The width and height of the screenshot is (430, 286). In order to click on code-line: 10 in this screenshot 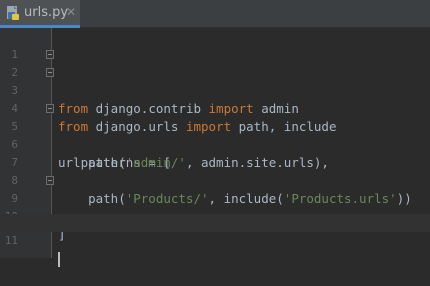, I will do `click(215, 206)`.